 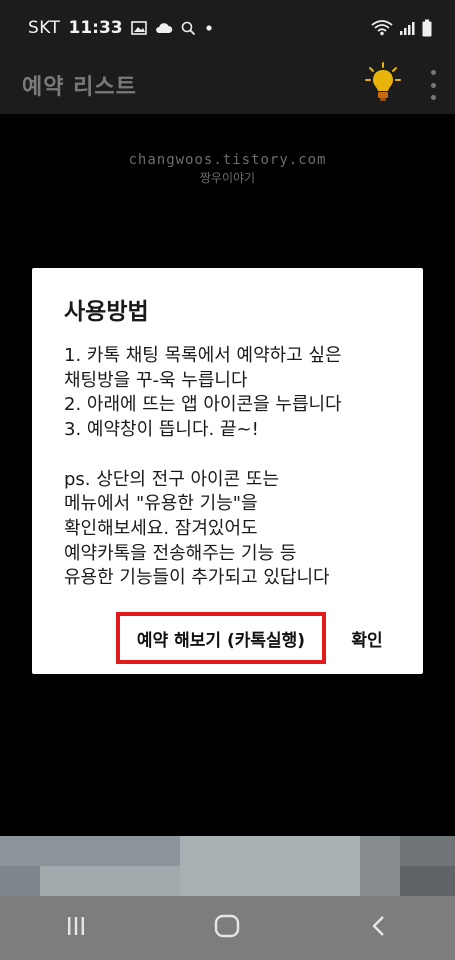 I want to click on lightbulb-button, so click(x=383, y=85).